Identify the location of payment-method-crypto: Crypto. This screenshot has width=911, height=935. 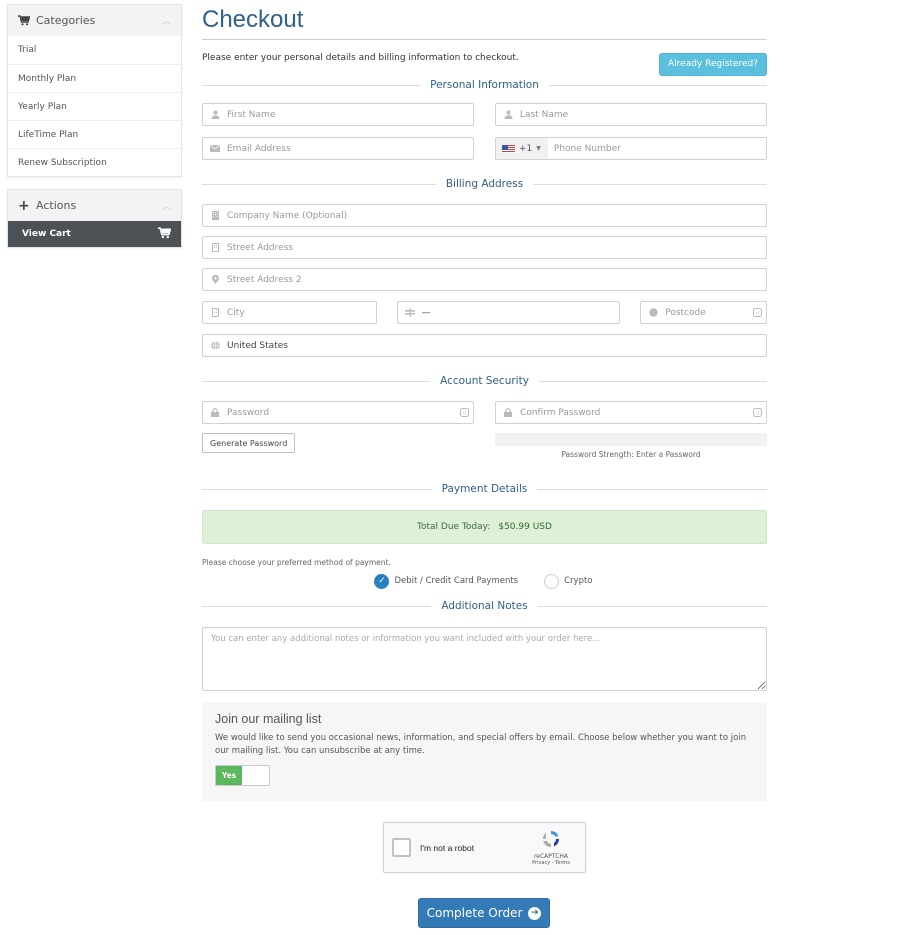
(568, 581).